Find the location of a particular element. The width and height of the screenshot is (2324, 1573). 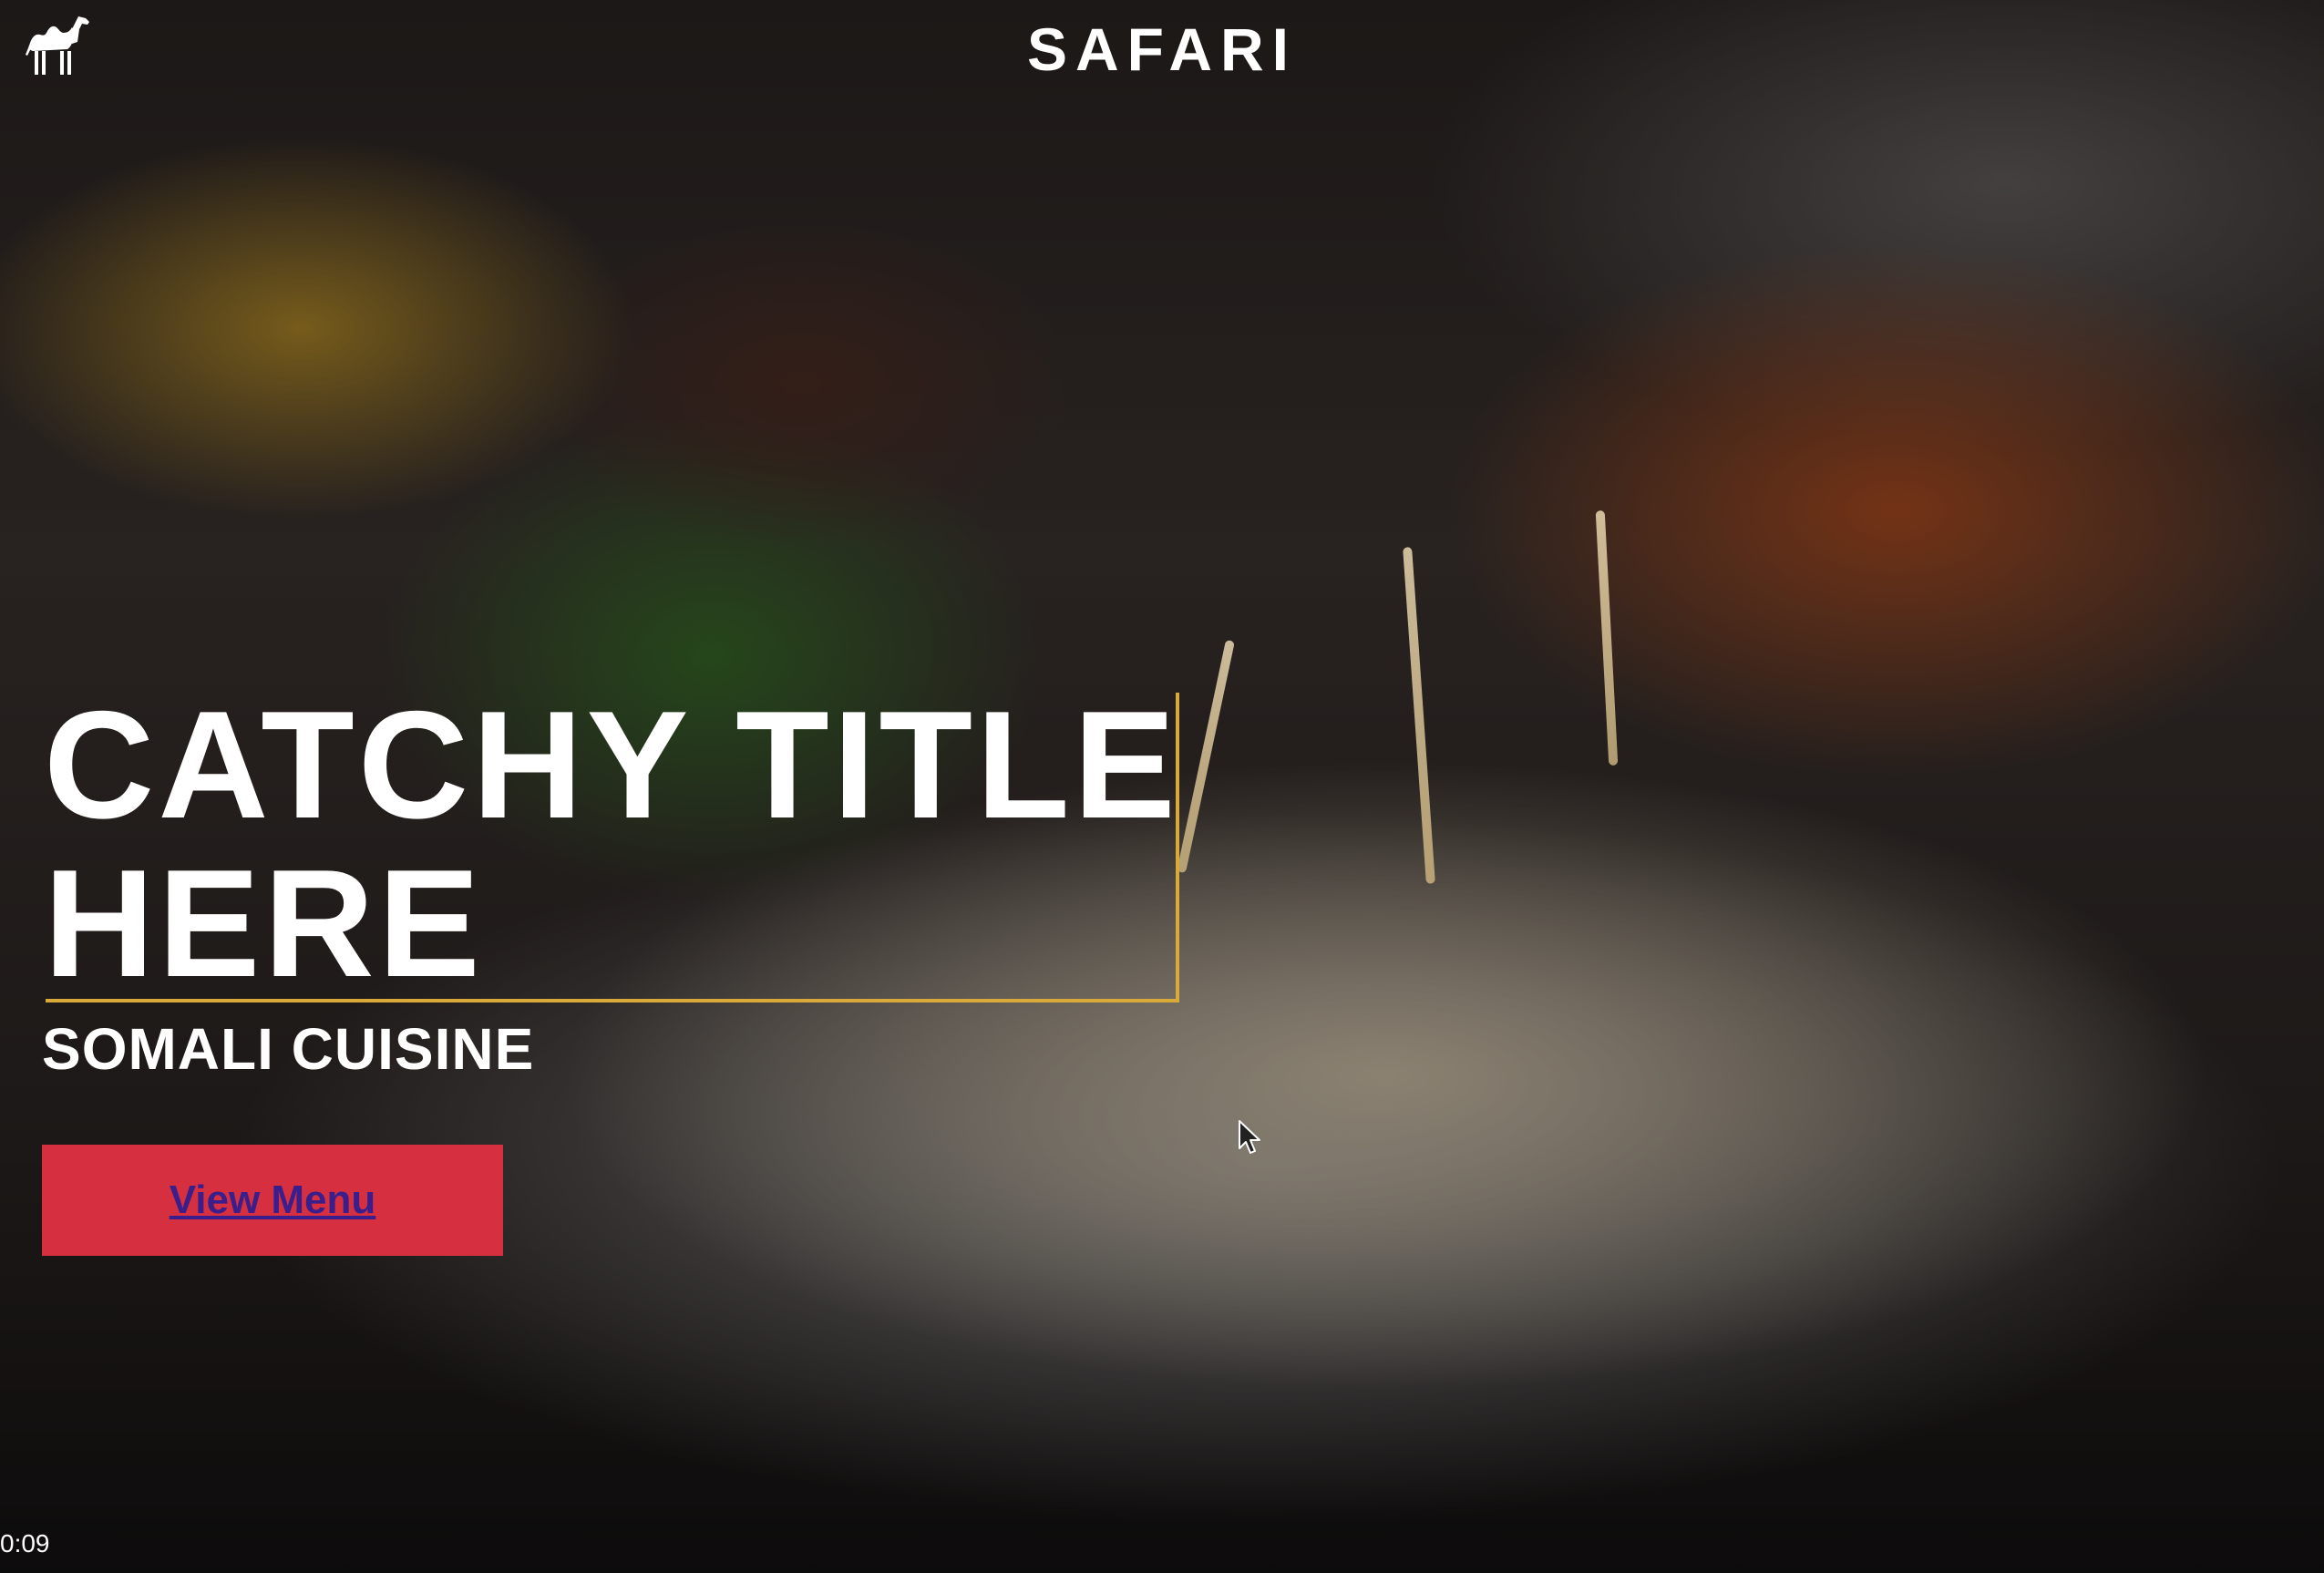

brand-name: SAFARI is located at coordinates (1162, 49).